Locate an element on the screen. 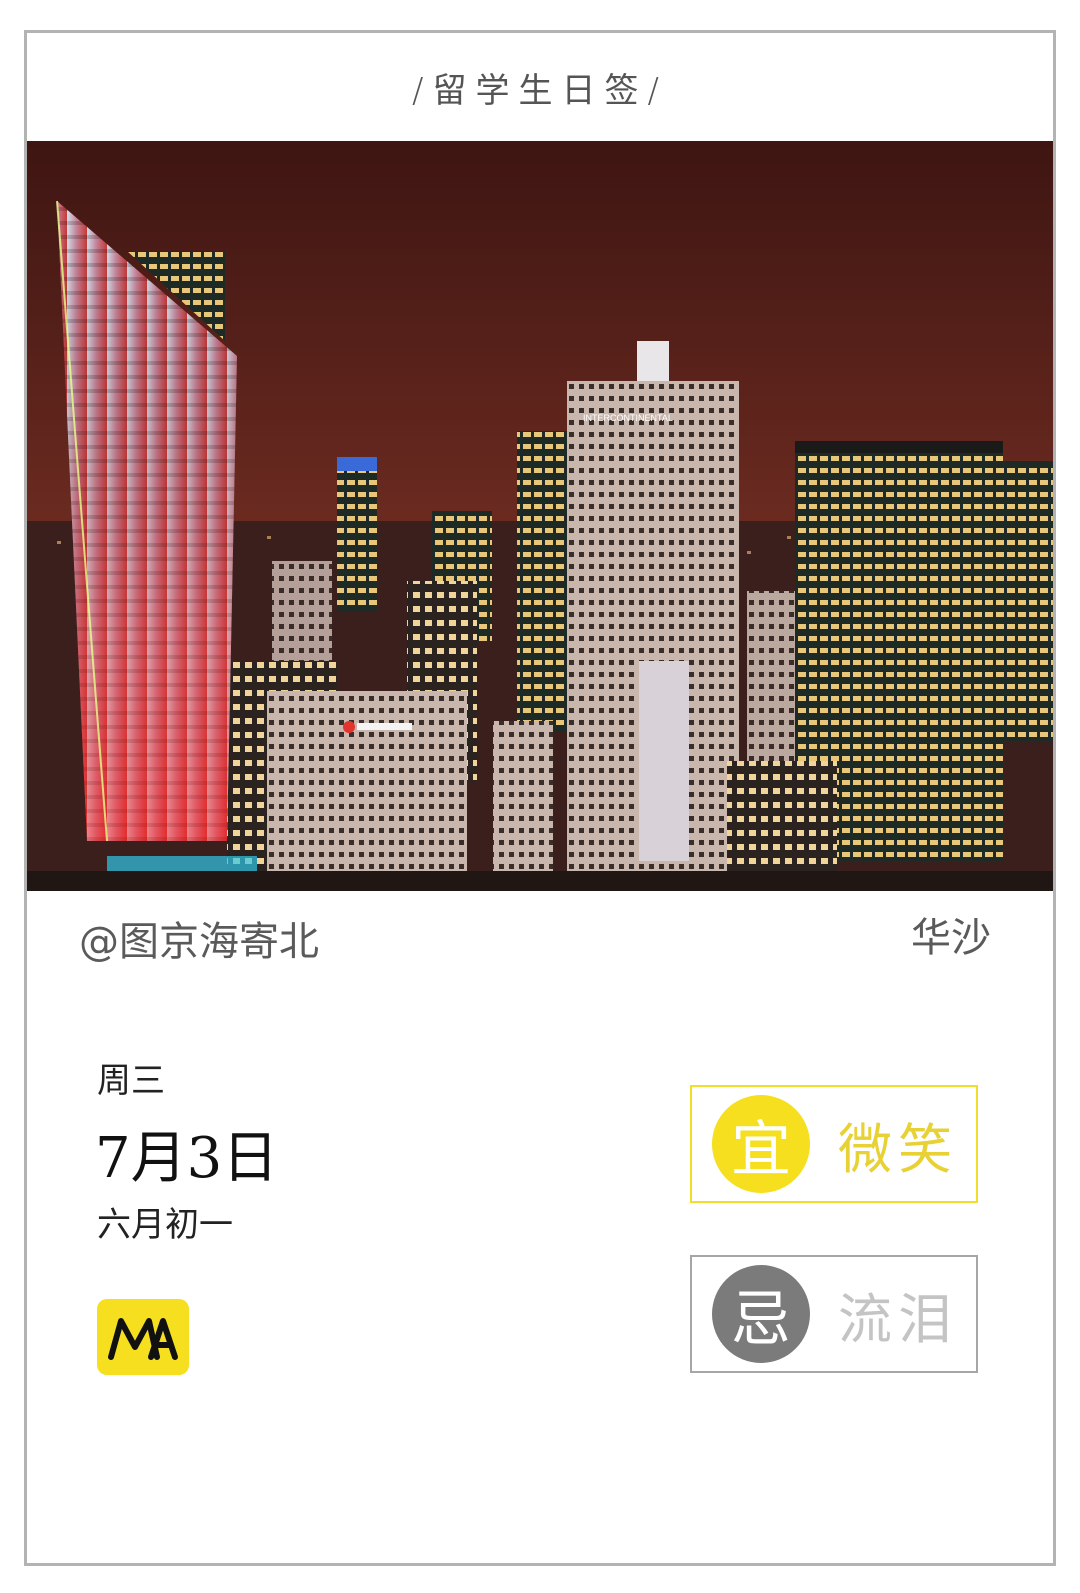 The height and width of the screenshot is (1593, 1080). header-title: /留学生日签/ is located at coordinates (540, 90).